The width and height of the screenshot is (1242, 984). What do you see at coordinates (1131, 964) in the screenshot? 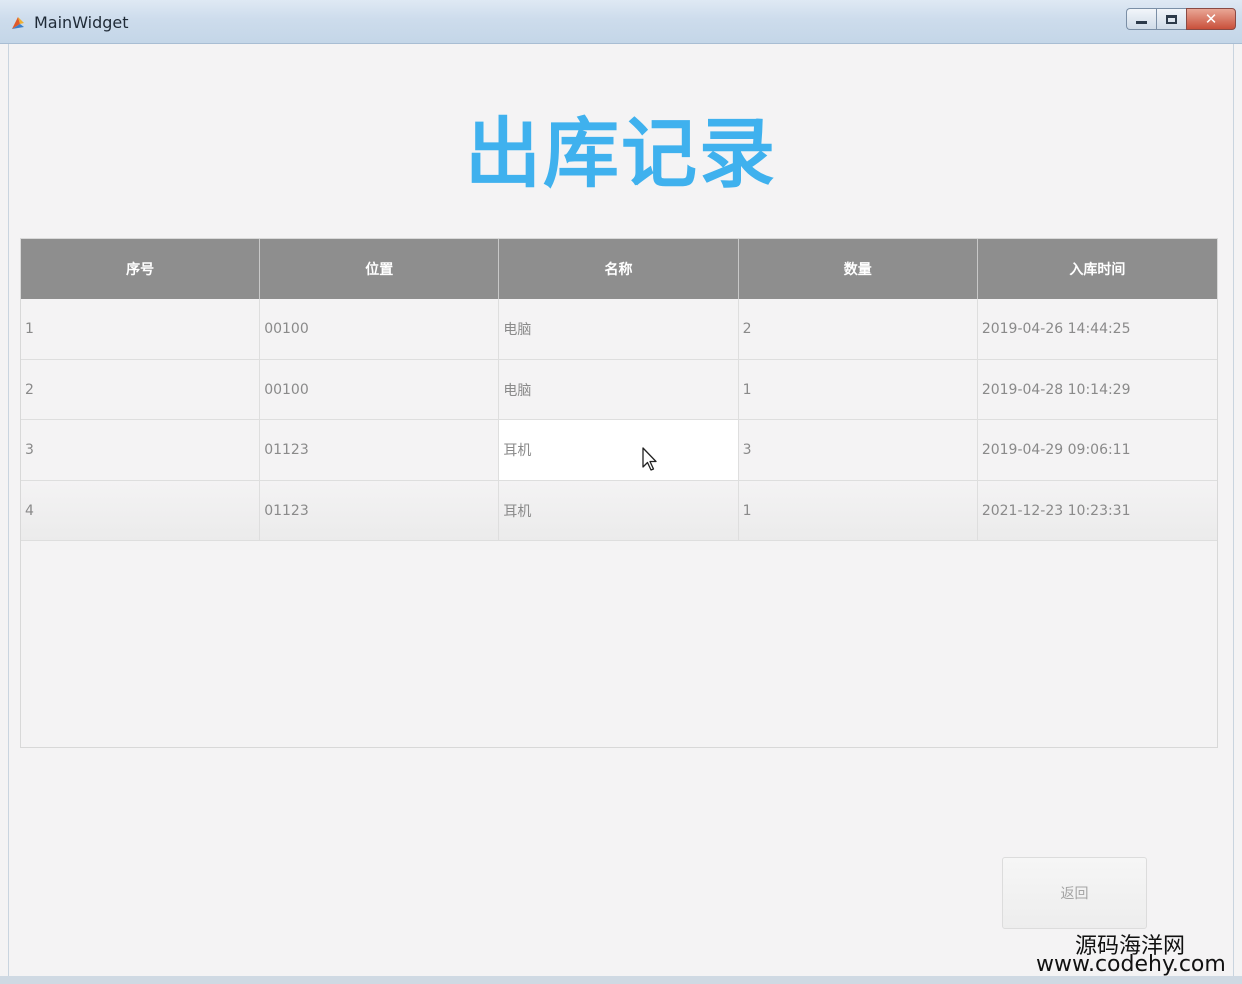
I see `watermark-url: www.codehy.com` at bounding box center [1131, 964].